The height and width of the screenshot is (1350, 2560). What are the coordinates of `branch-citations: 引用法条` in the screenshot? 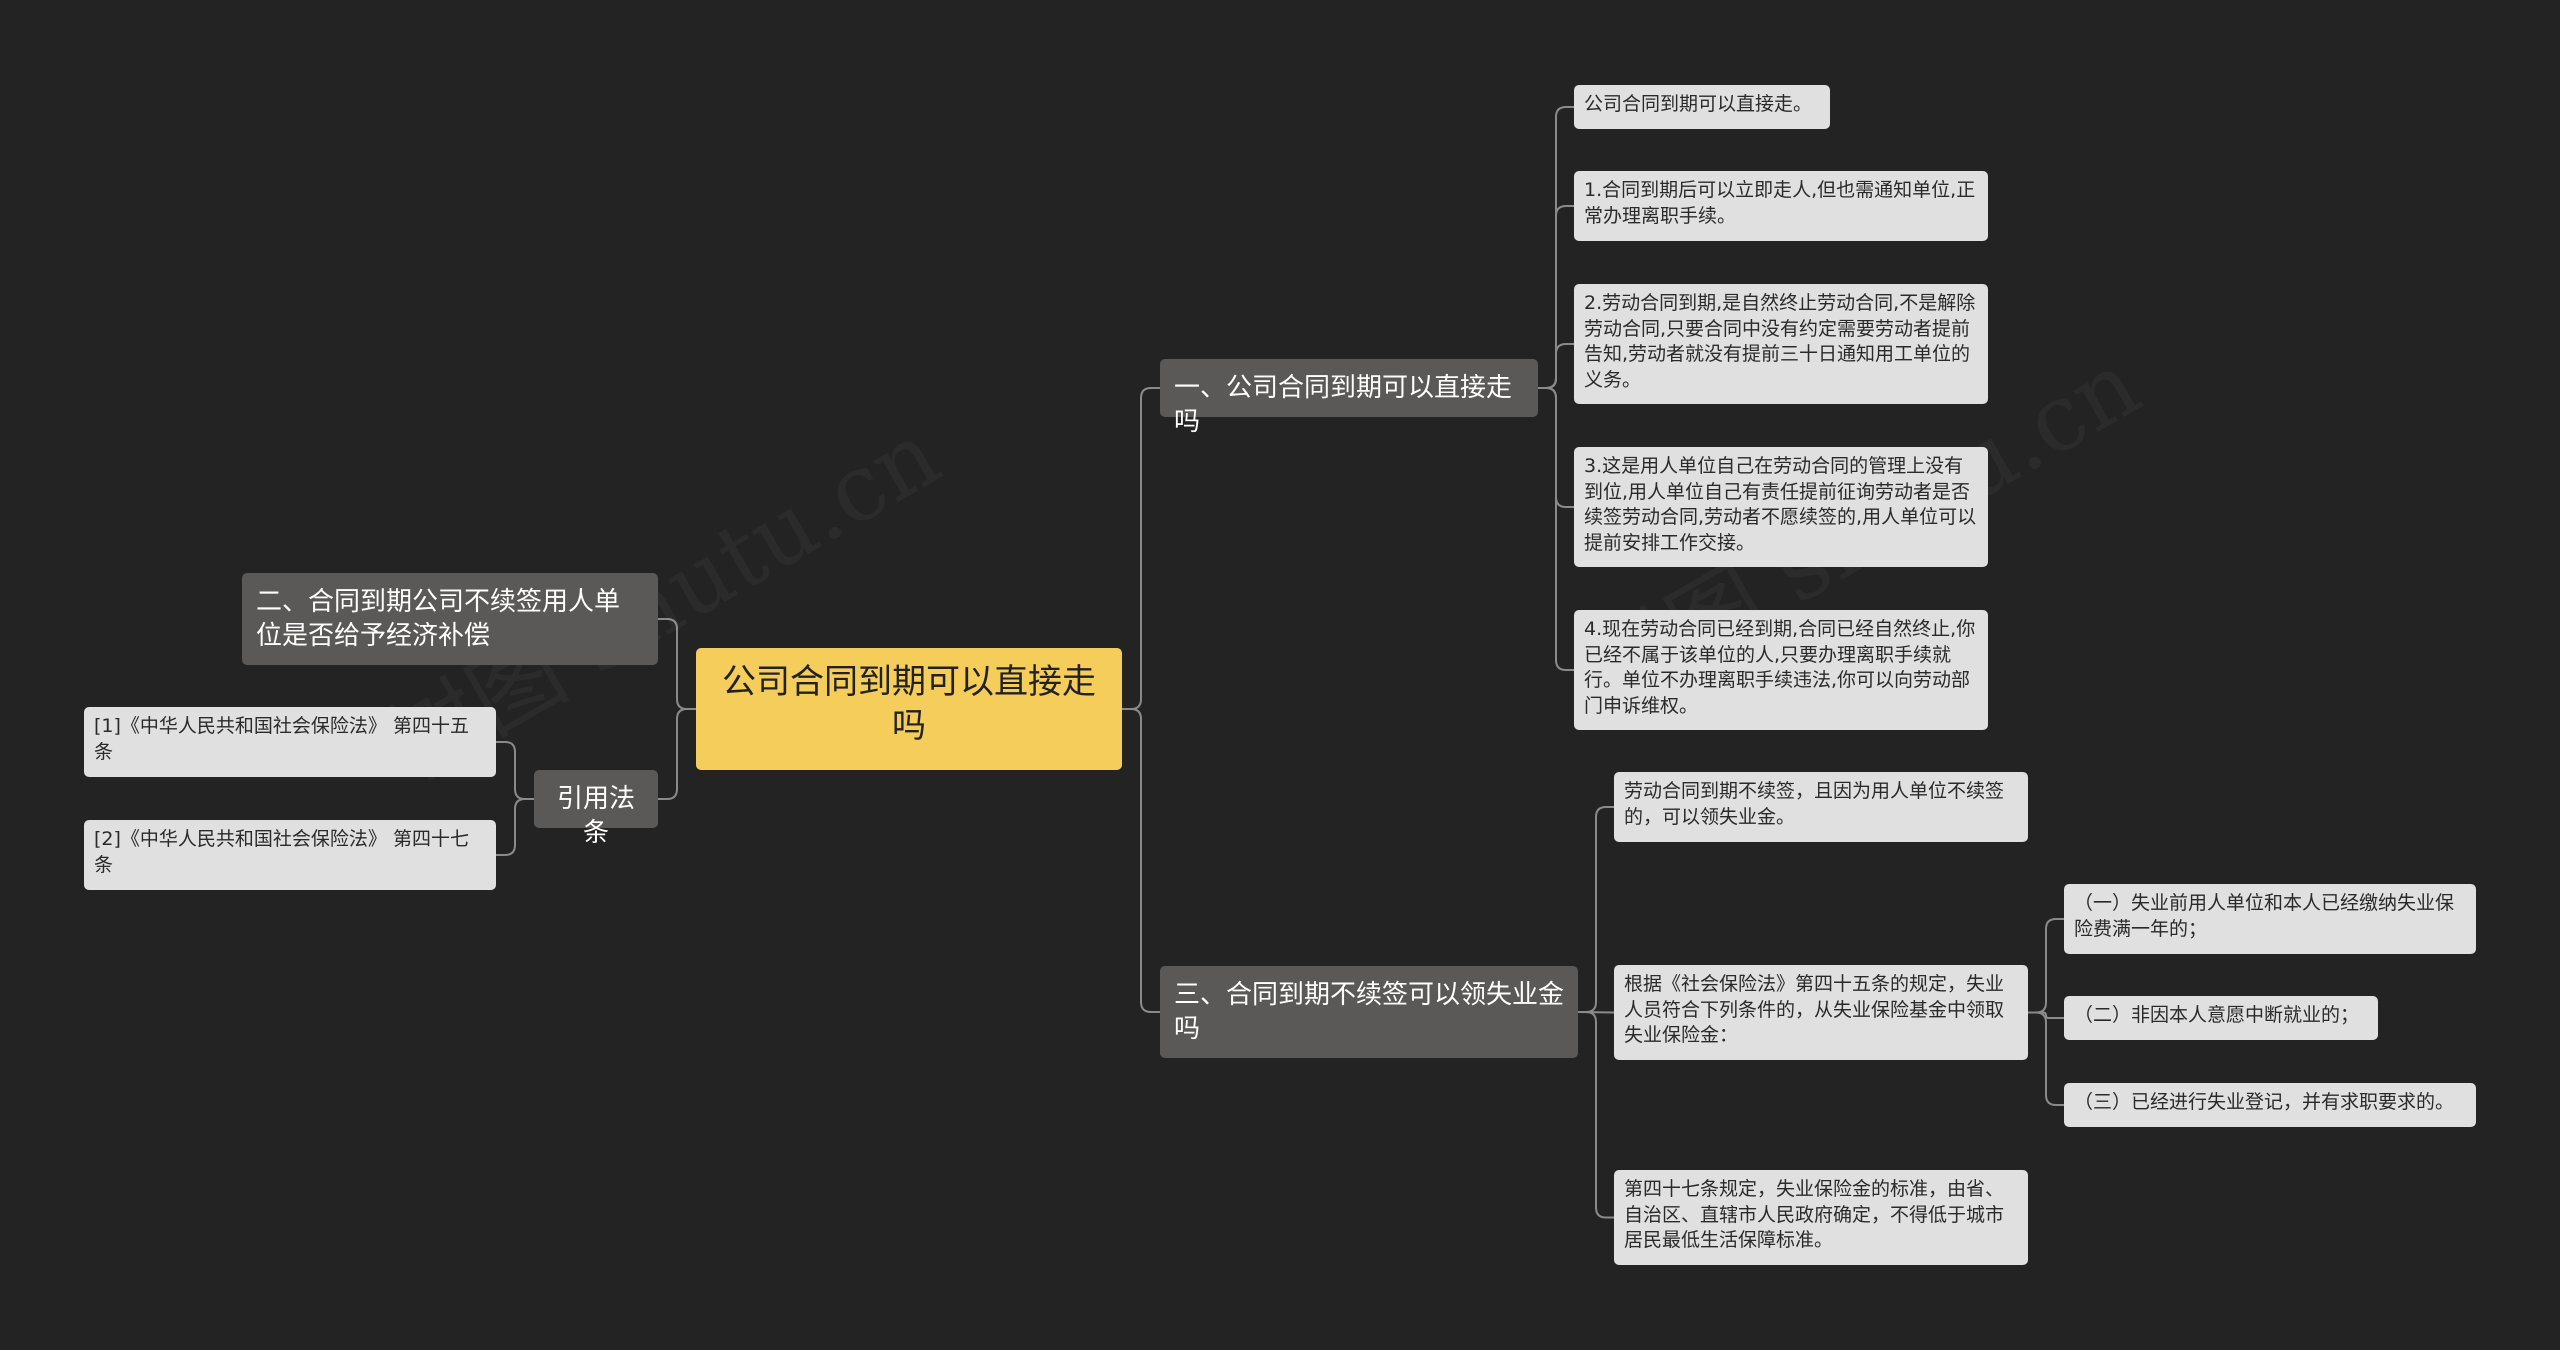 It's located at (596, 809).